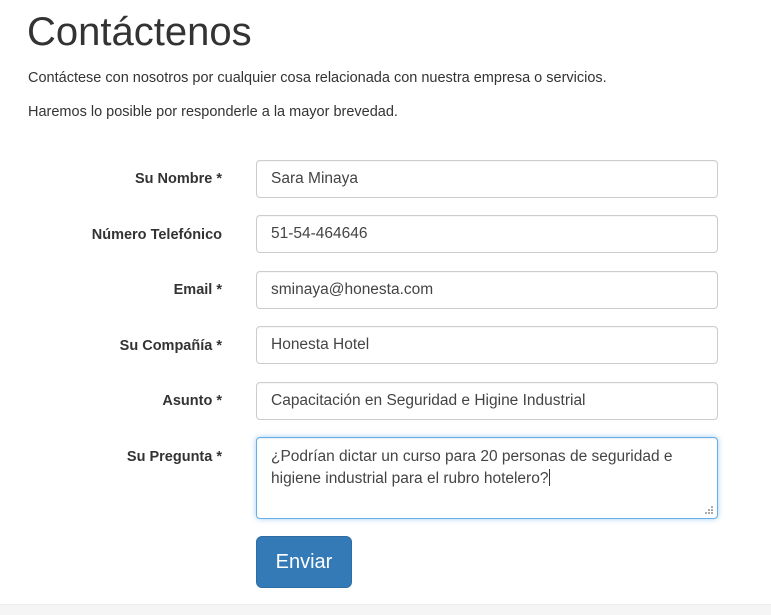 Image resolution: width=771 pixels, height=615 pixels. What do you see at coordinates (709, 510) in the screenshot?
I see `resize-grip-icon` at bounding box center [709, 510].